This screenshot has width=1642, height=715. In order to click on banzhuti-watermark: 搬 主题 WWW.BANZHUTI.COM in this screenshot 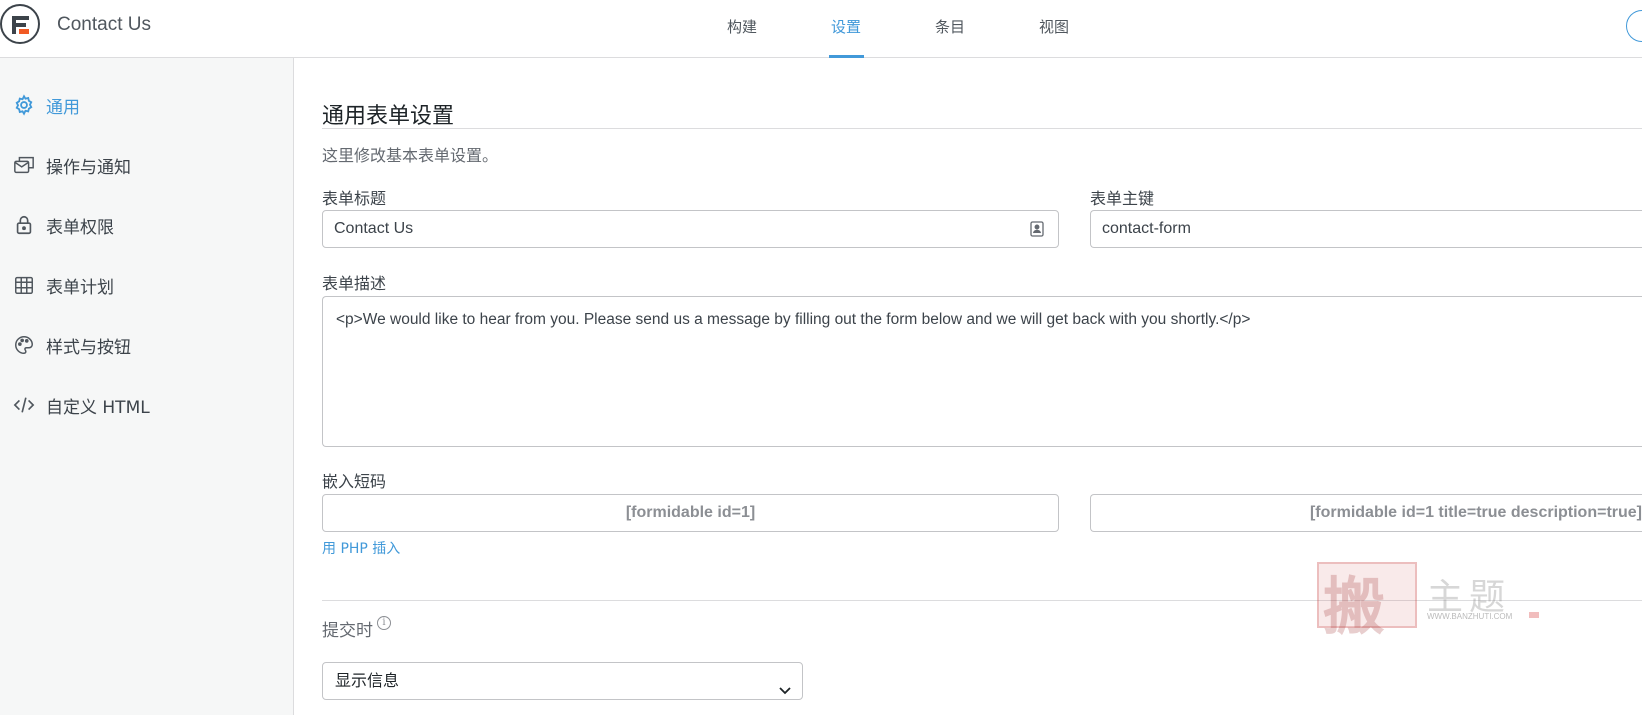, I will do `click(1432, 602)`.